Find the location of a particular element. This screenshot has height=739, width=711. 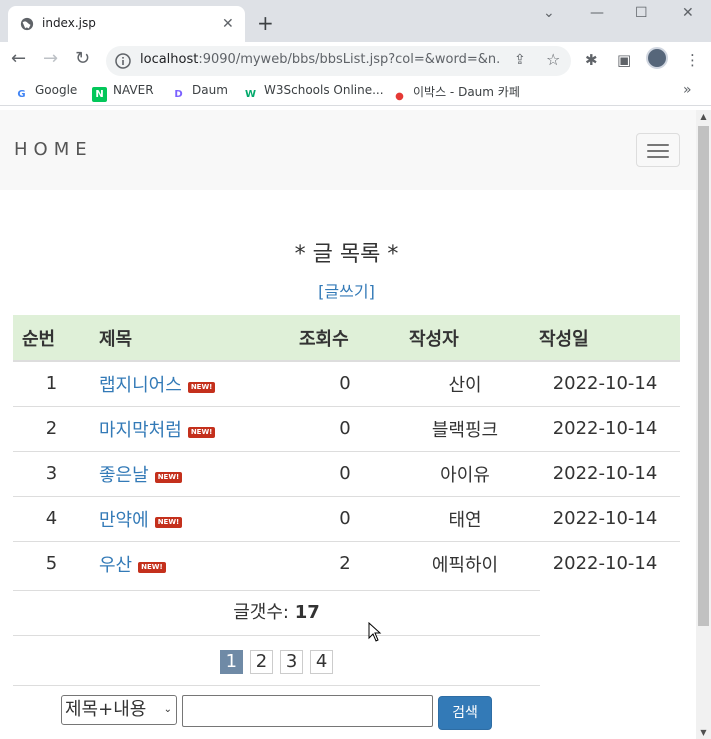

post-count: 글갯수: 17 is located at coordinates (276, 612).